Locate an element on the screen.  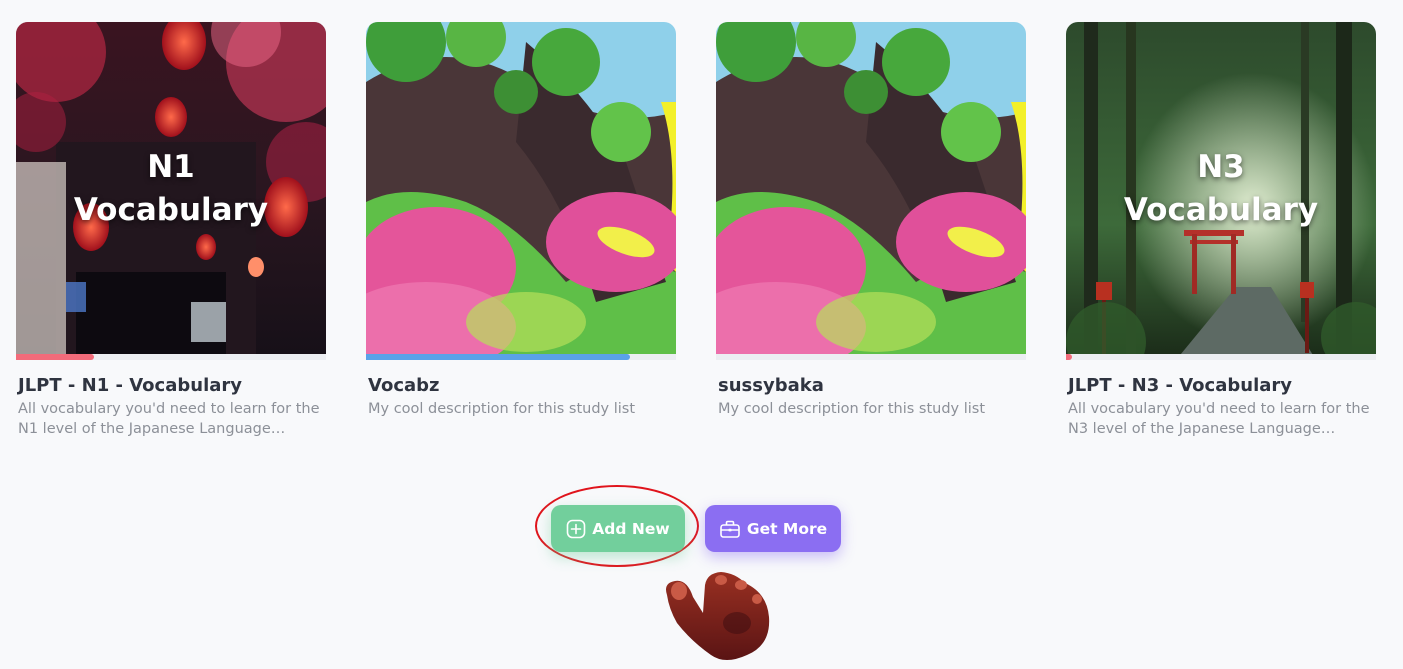
card-title: JLPT - N1 - Vocabulary is located at coordinates (130, 385).